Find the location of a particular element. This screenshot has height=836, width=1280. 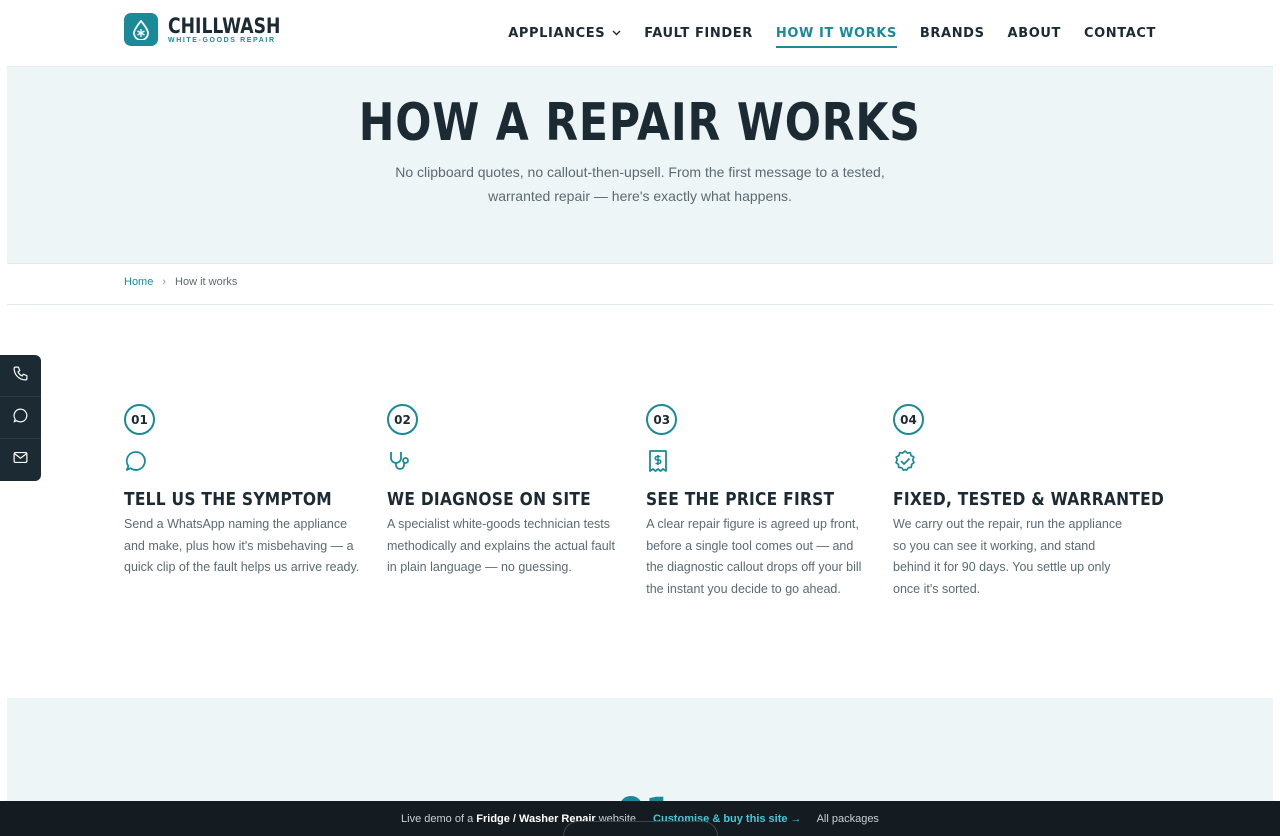

step-title: WE DIAGNOSE ON SITE is located at coordinates (489, 499).